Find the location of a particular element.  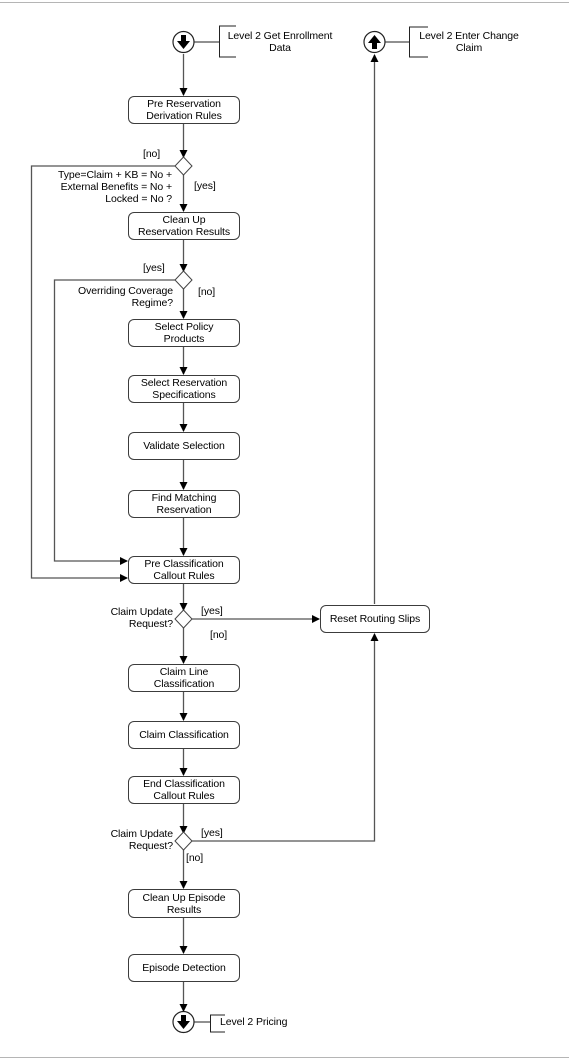

start-label: Level 2 Get Enrollment Data is located at coordinates (280, 42).